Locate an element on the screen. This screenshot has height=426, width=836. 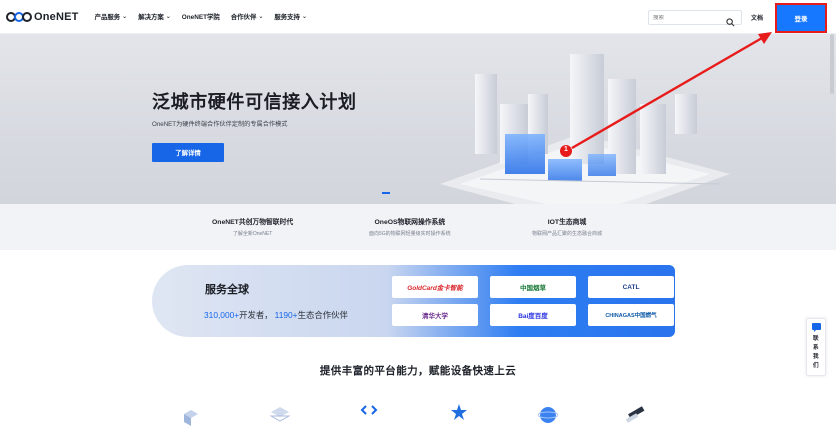
developer-suffix: 开发者， is located at coordinates (256, 315).